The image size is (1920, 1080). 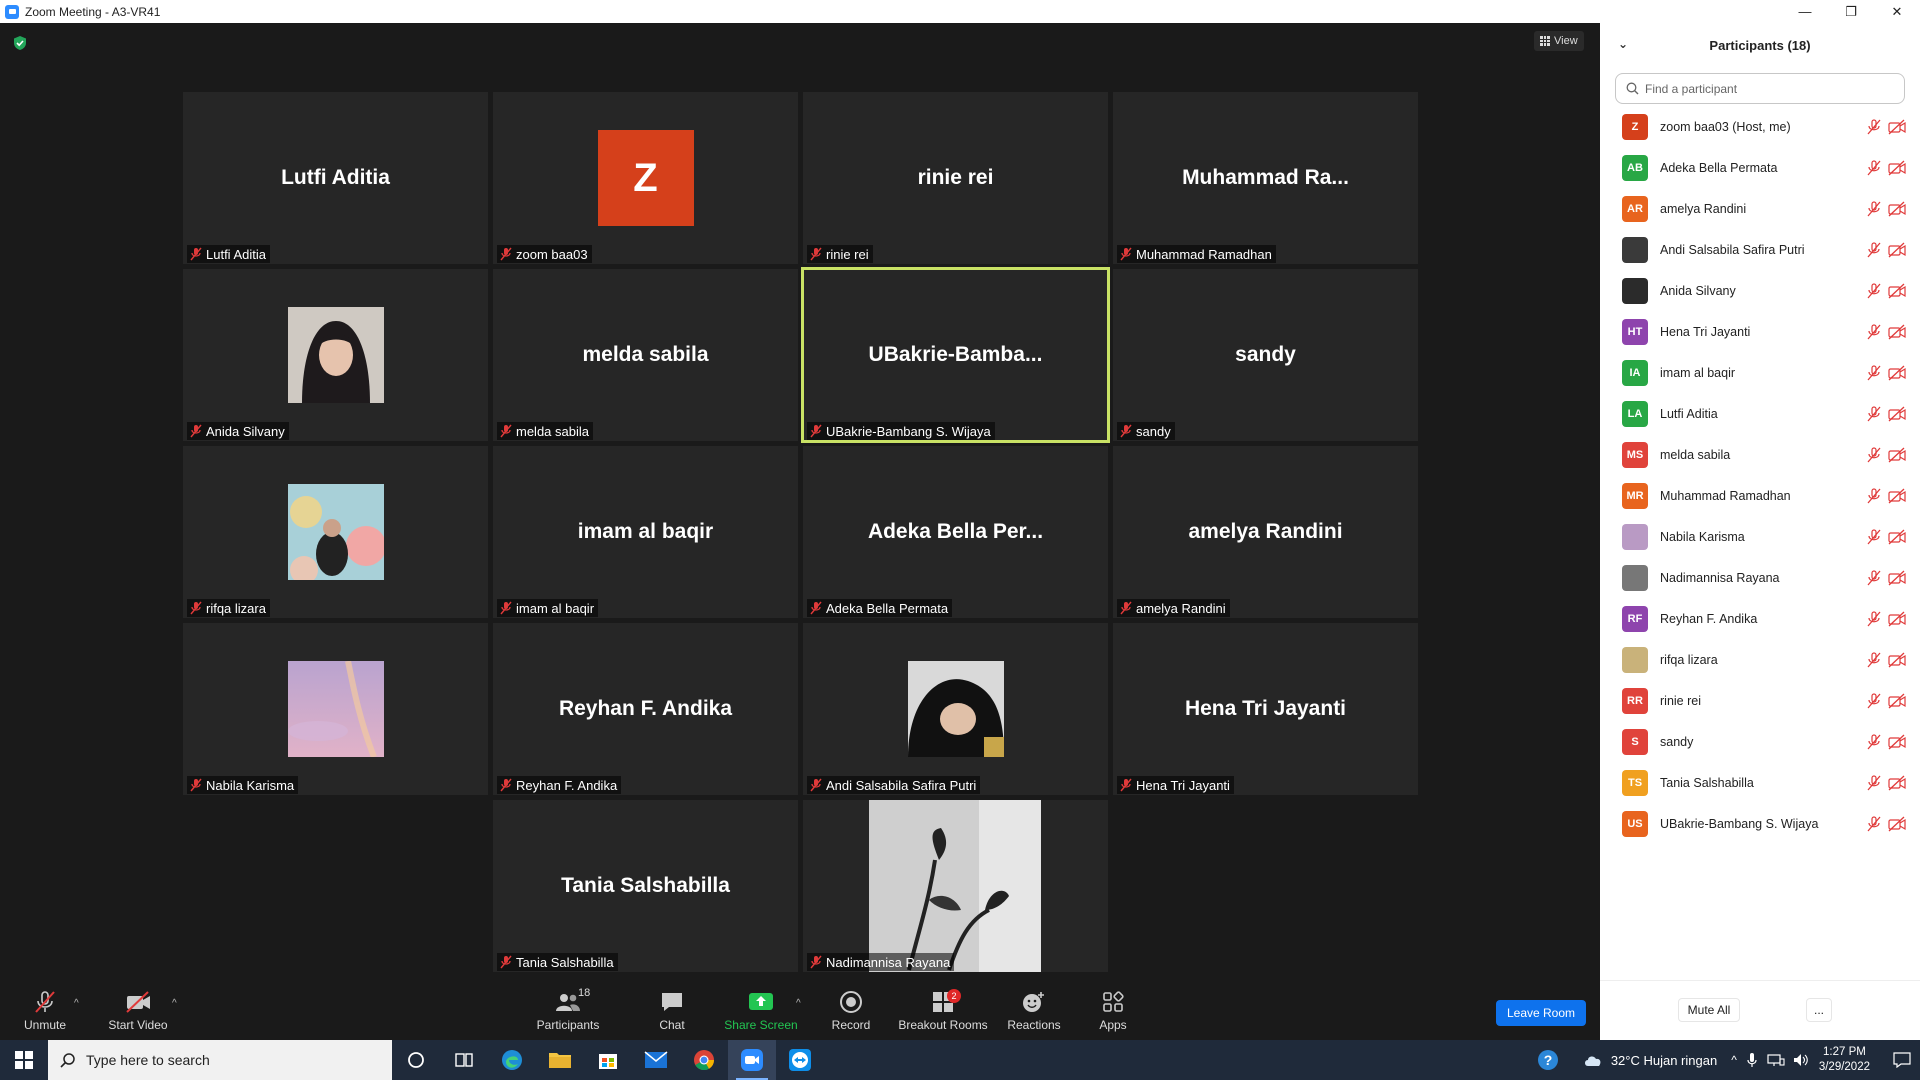 What do you see at coordinates (800, 1060) in the screenshot?
I see `taskbar-teamviewer` at bounding box center [800, 1060].